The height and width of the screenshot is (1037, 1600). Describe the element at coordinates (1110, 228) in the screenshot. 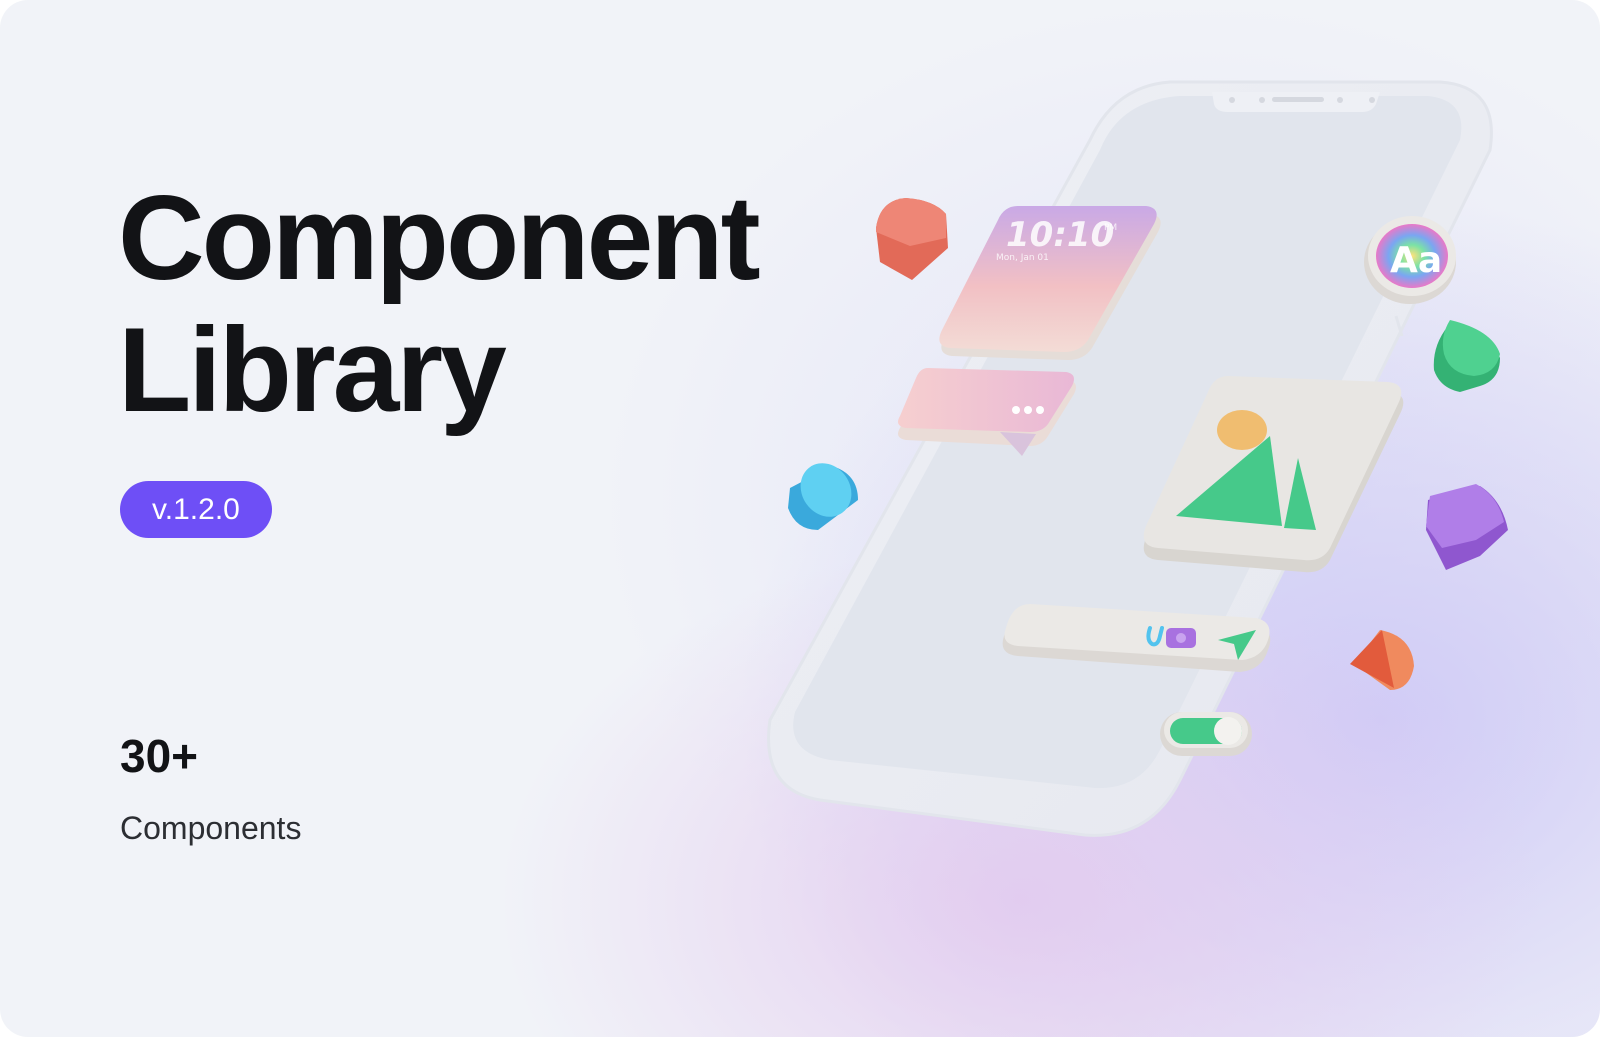

I see `widget-ampm: PM` at that location.